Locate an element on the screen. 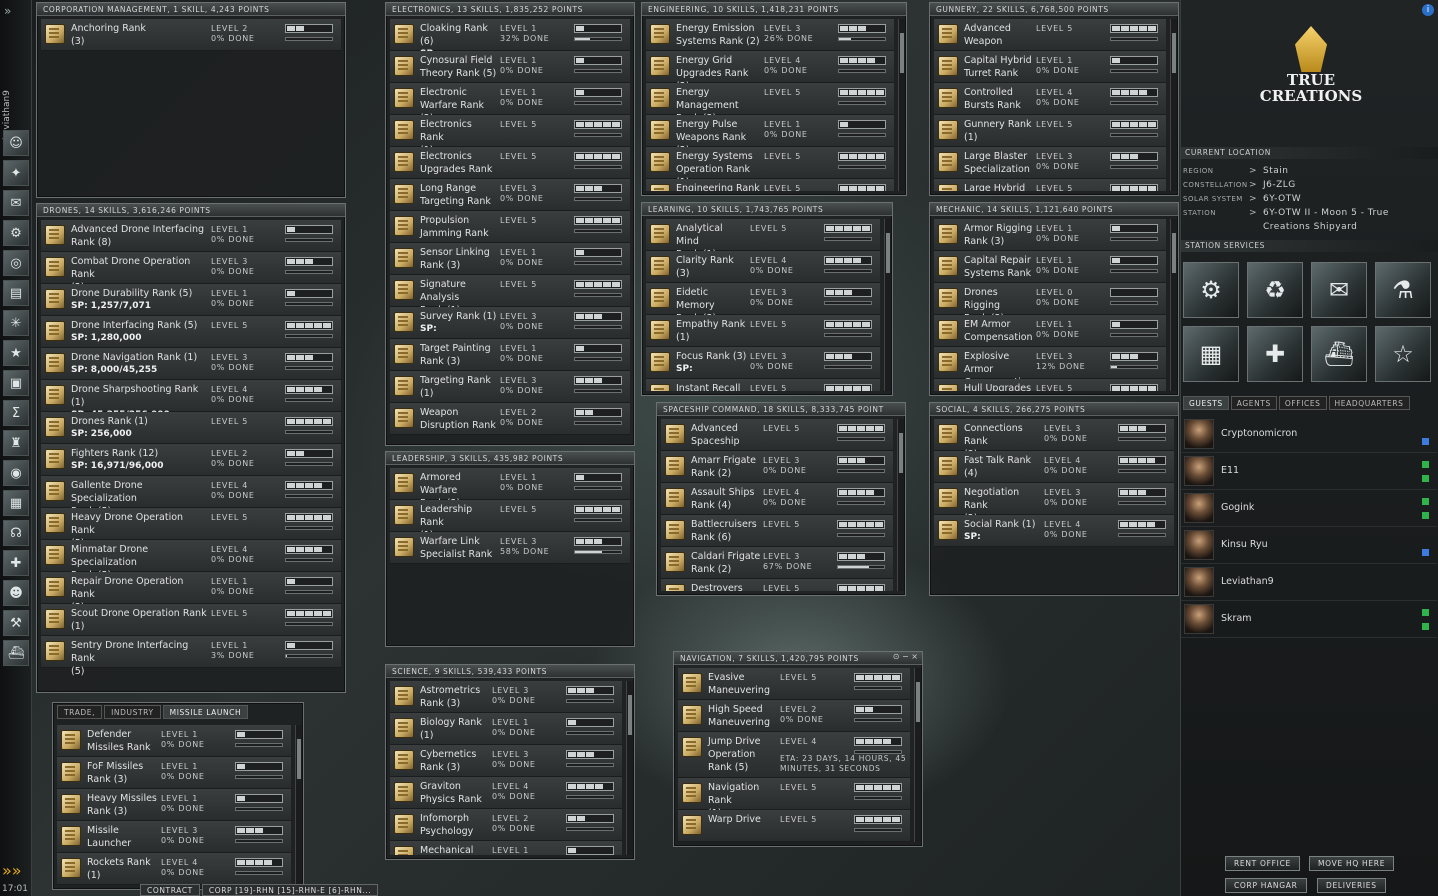 Image resolution: width=1438 pixels, height=896 pixels. window-controls: ⊙ − × is located at coordinates (905, 656).